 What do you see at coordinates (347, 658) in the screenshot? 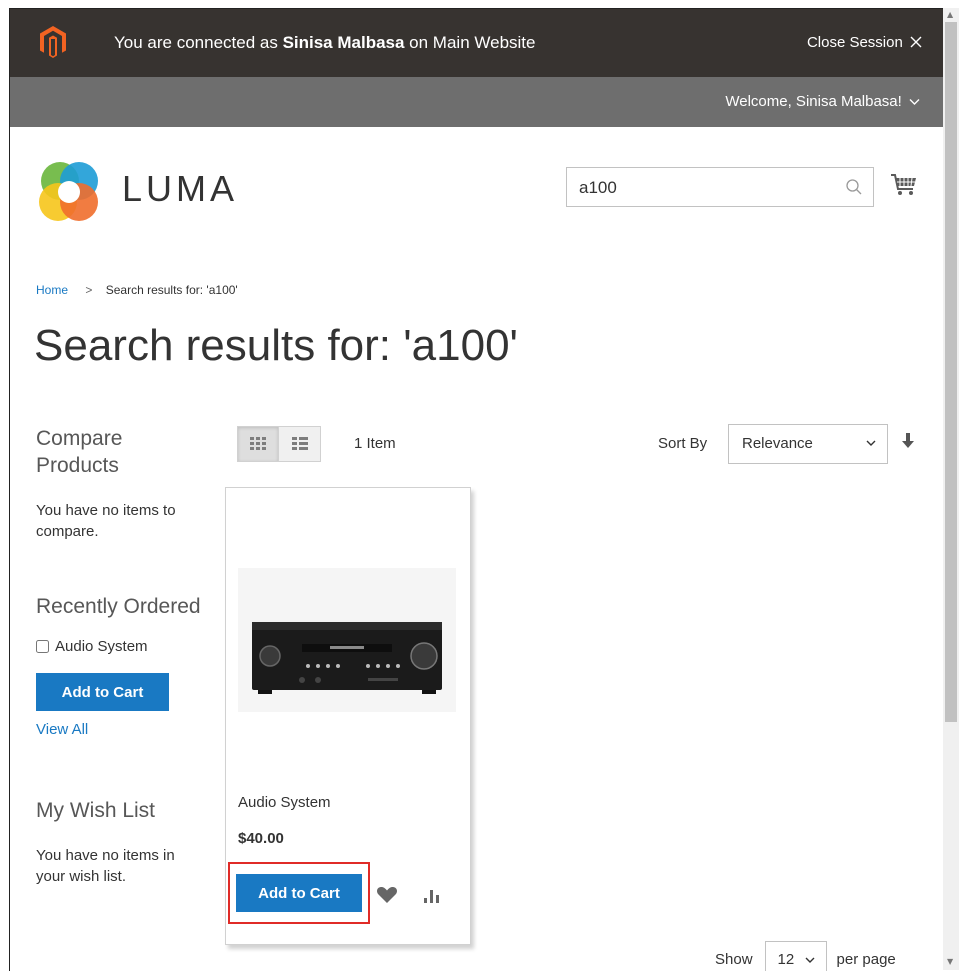
I see `audio-receiver-image` at bounding box center [347, 658].